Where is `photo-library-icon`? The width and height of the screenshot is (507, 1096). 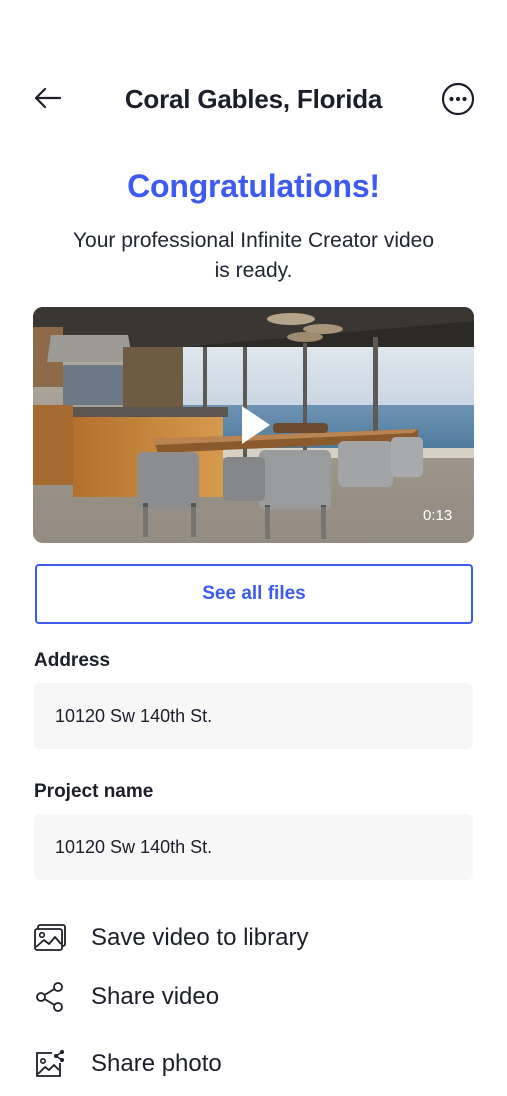 photo-library-icon is located at coordinates (50, 938).